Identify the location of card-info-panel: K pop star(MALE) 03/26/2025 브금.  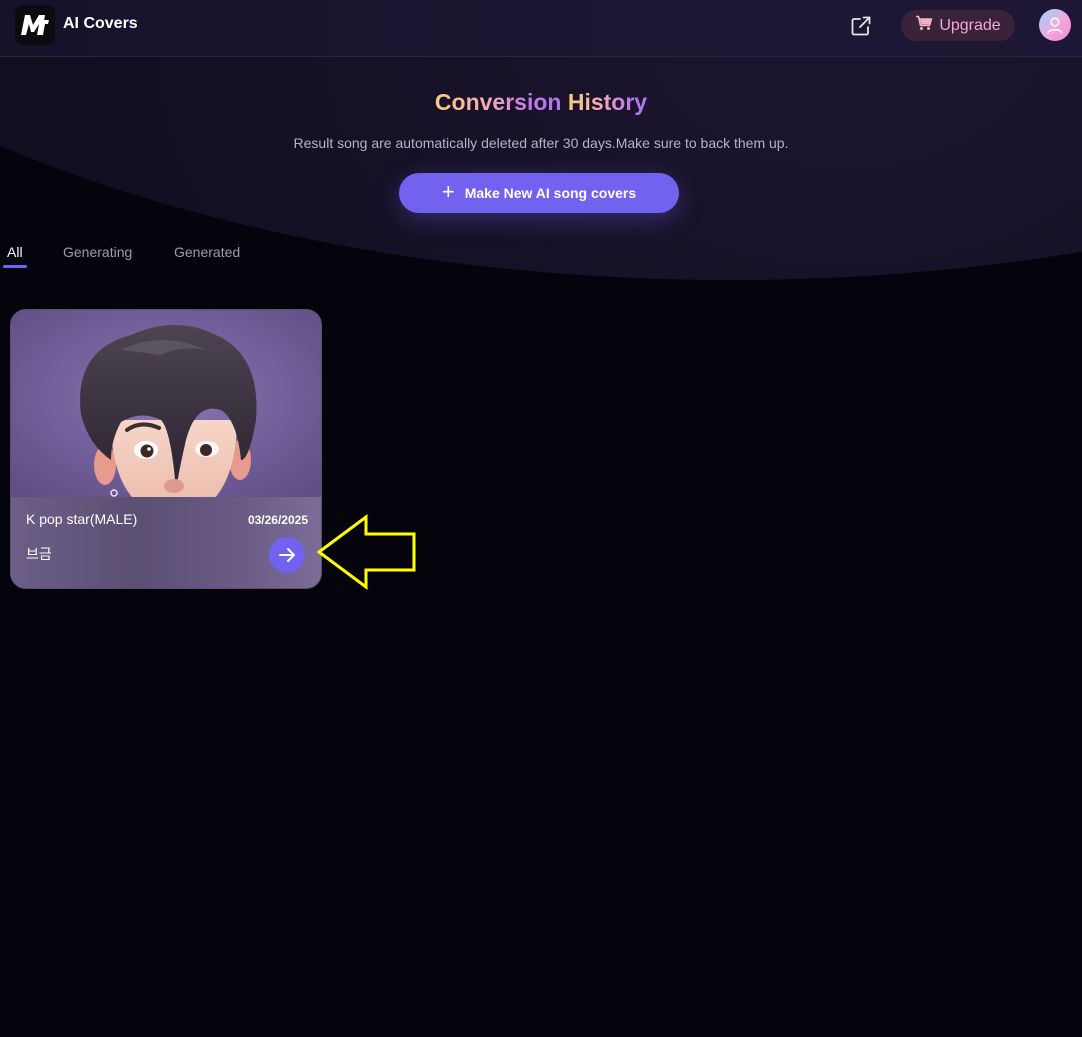
(166, 542).